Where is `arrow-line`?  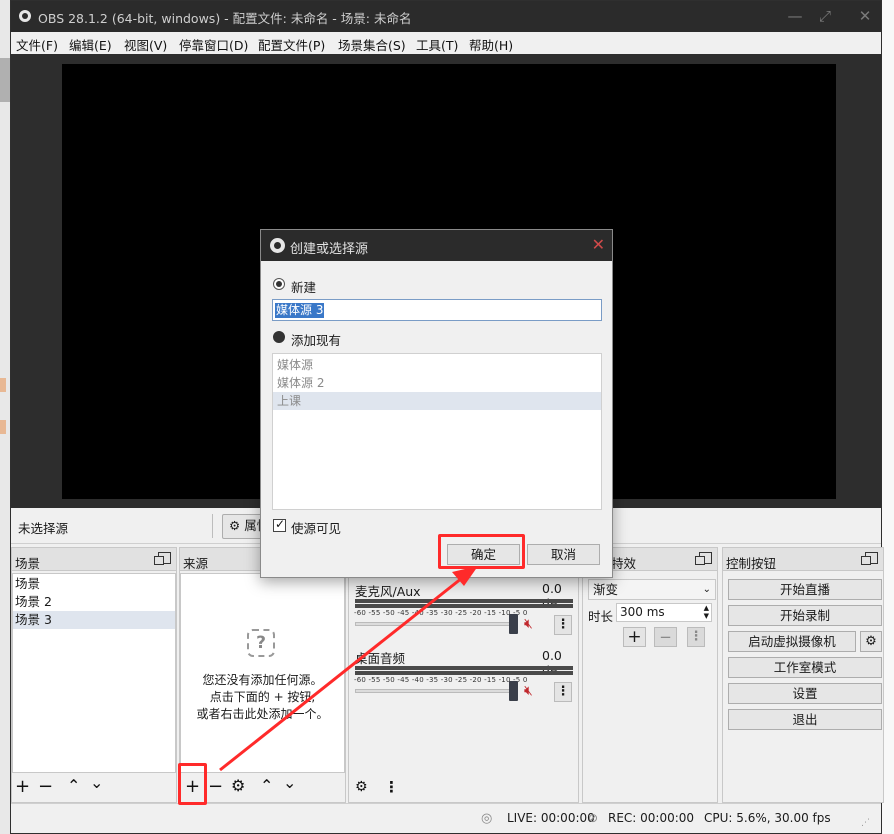
arrow-line is located at coordinates (341, 674).